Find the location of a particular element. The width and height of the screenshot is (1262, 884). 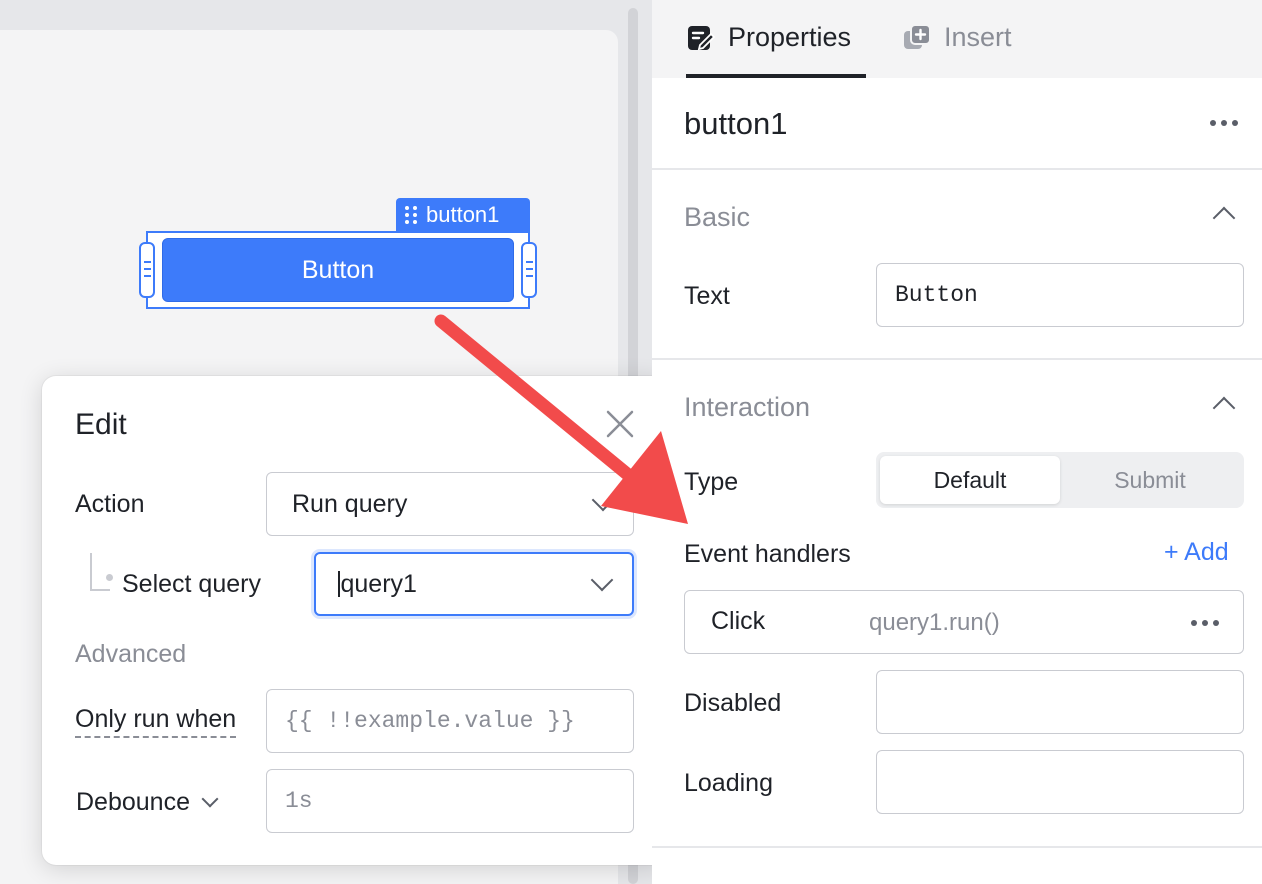

tab-properties: Properties is located at coordinates (768, 37).